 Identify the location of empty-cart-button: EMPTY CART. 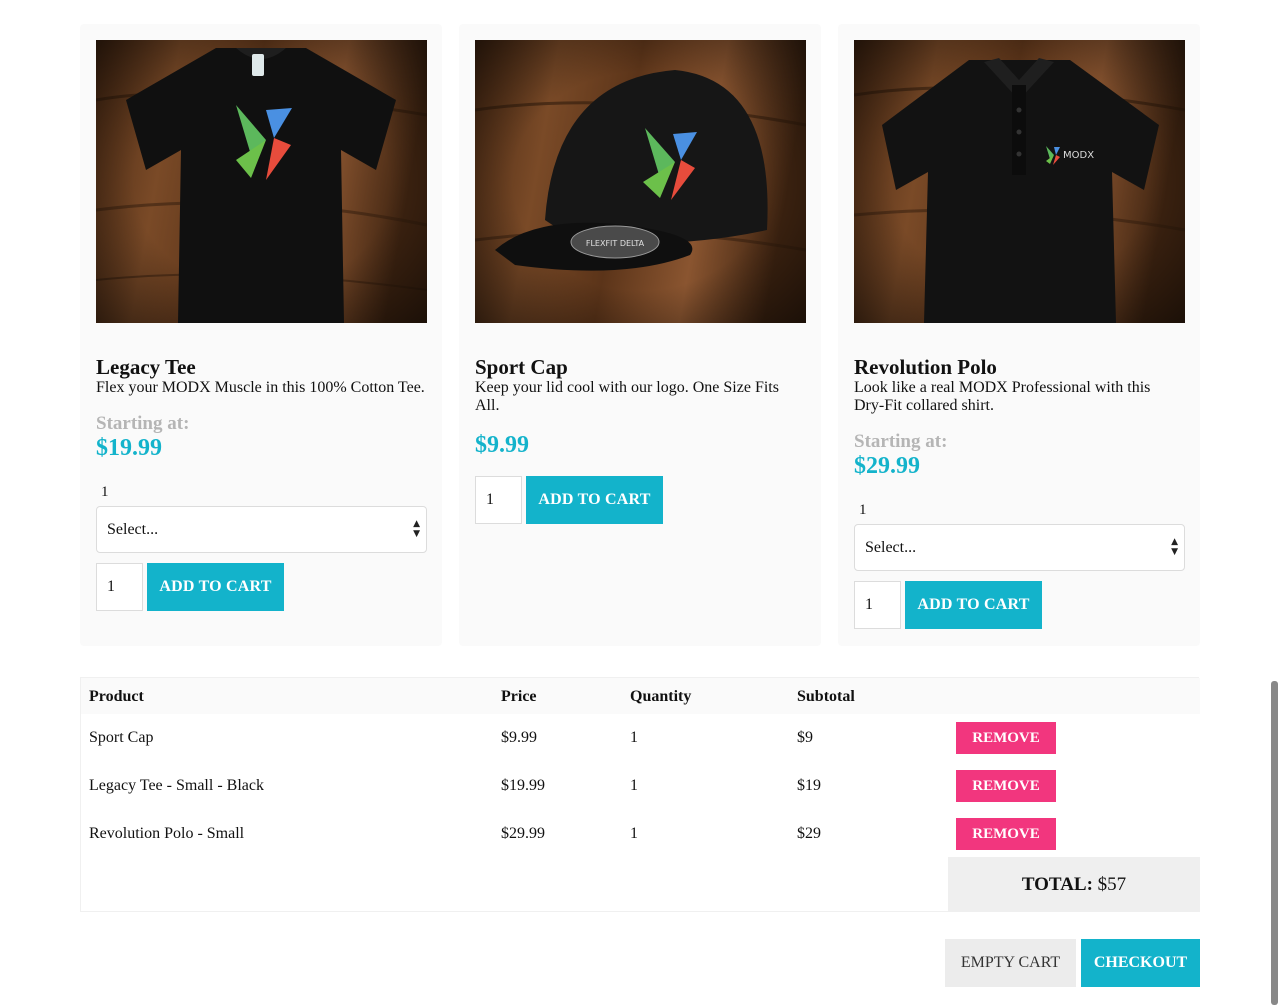
(1010, 963).